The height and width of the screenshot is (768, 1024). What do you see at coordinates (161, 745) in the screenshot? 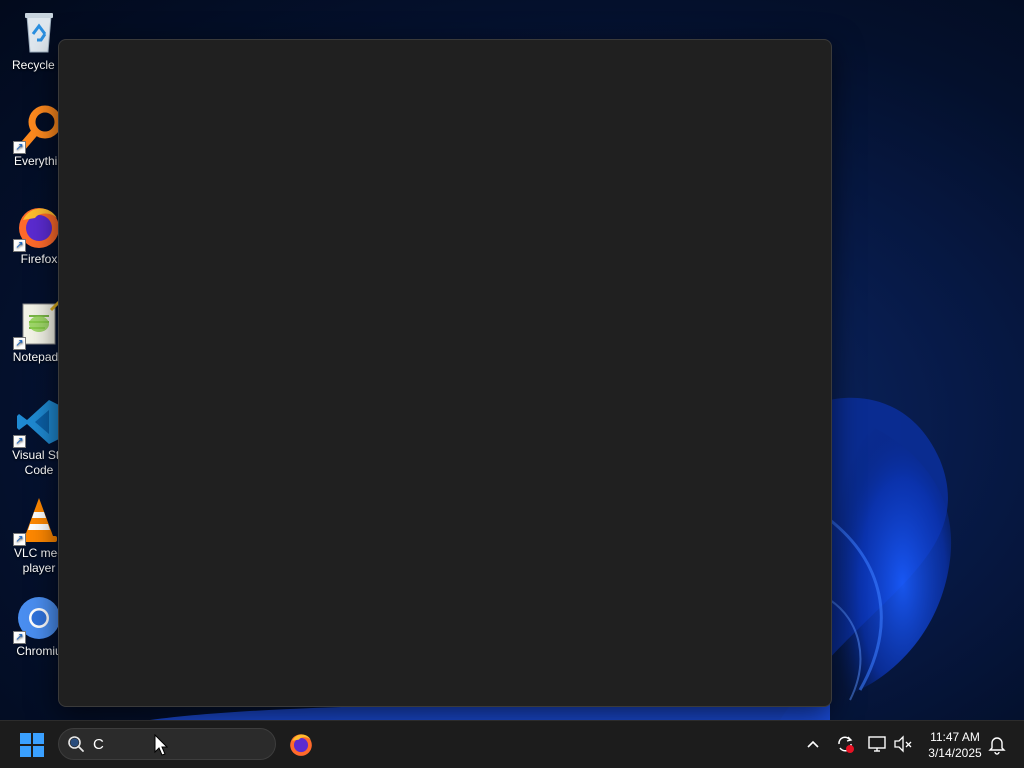
I see `mouse-cursor-icon` at bounding box center [161, 745].